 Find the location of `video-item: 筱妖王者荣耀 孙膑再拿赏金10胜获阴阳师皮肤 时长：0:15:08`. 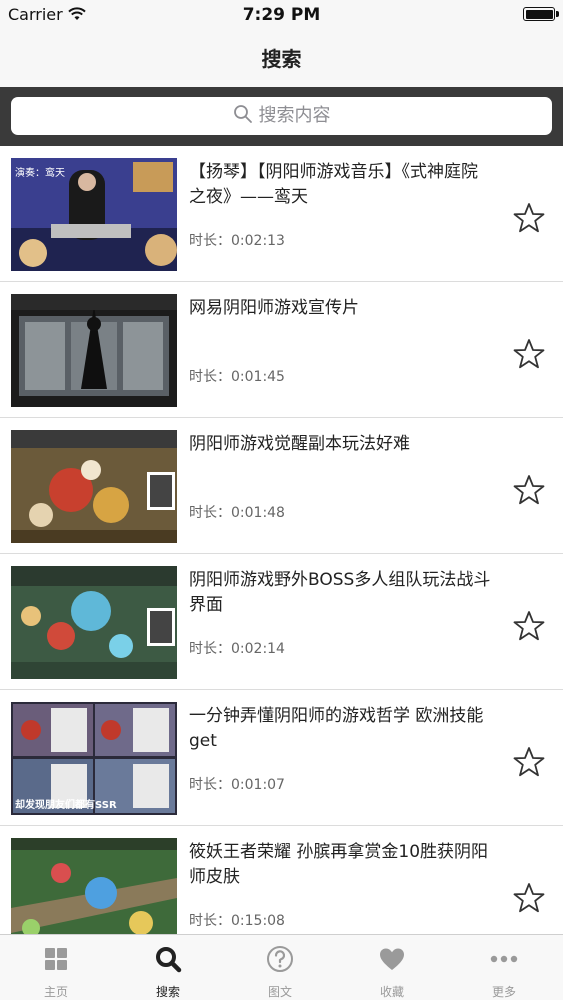

video-item: 筱妖王者荣耀 孙膑再拿赏金10胜获阴阳师皮肤 时长：0:15:08 is located at coordinates (281, 880).